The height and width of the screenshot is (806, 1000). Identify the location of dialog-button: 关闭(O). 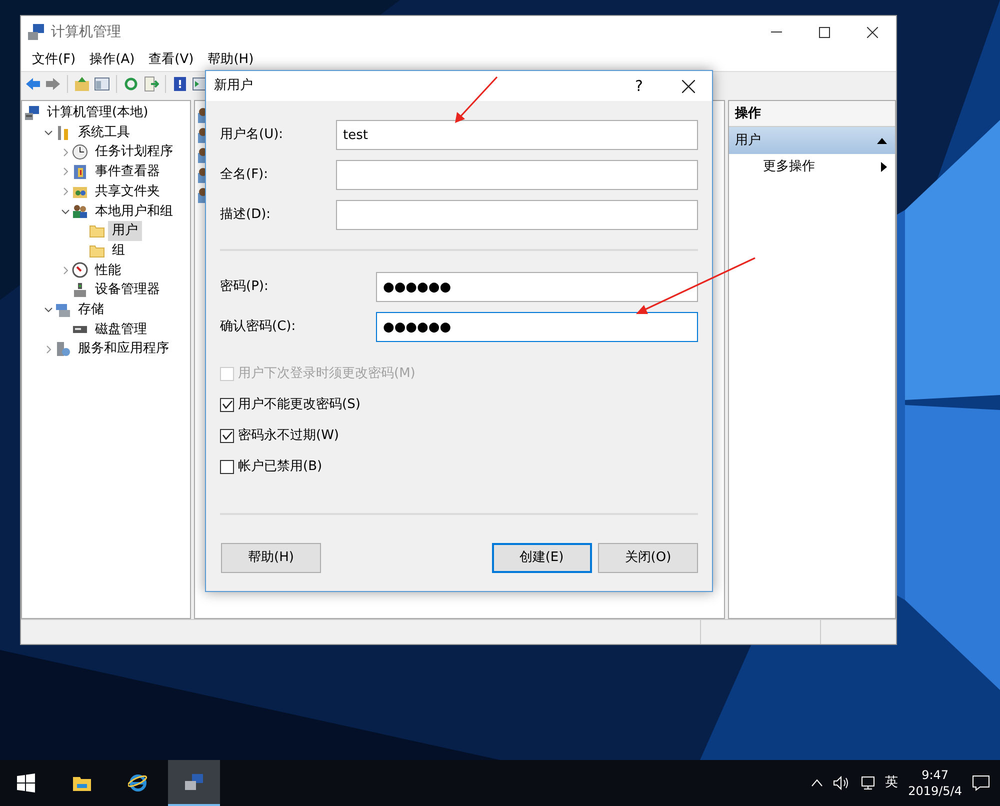
(648, 558).